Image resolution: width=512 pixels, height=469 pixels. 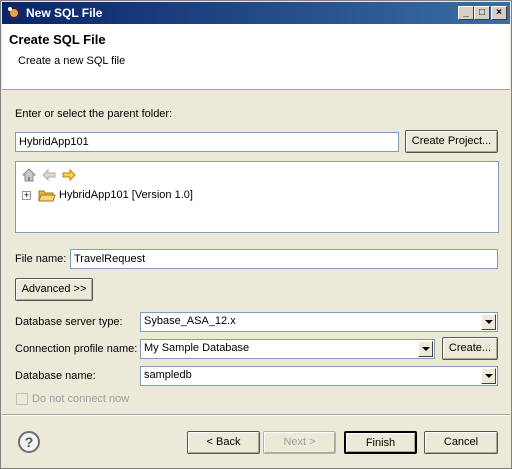 I want to click on page-title: Create SQL File, so click(x=57, y=39).